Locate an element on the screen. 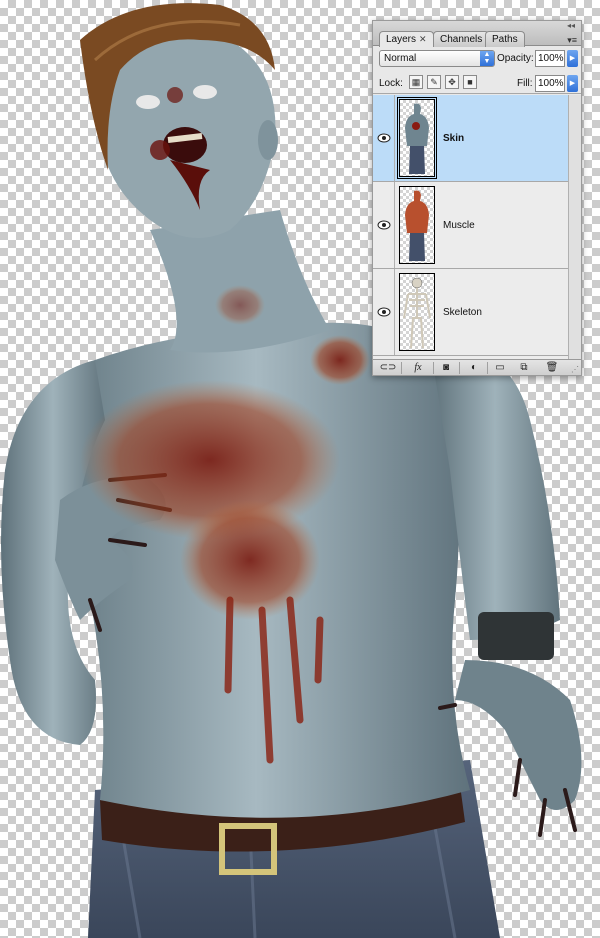  mask-icon: ◙ is located at coordinates (446, 367).